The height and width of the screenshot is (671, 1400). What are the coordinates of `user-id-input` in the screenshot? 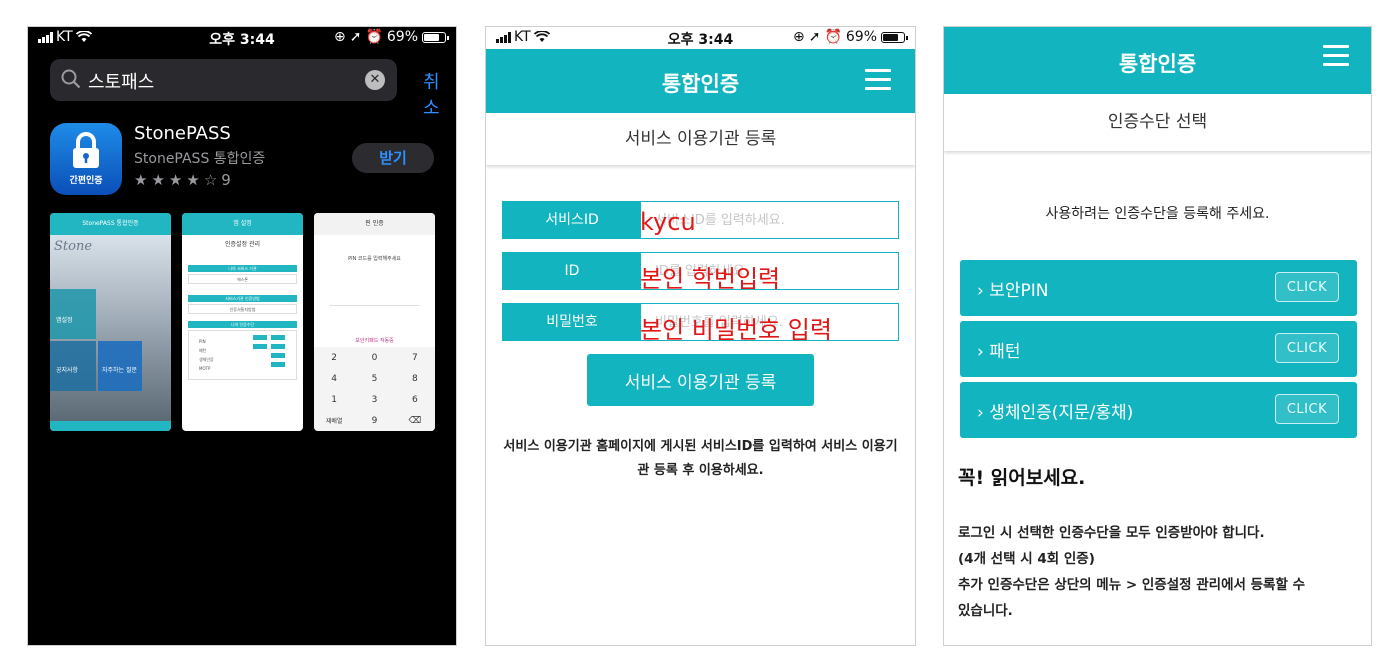 It's located at (769, 271).